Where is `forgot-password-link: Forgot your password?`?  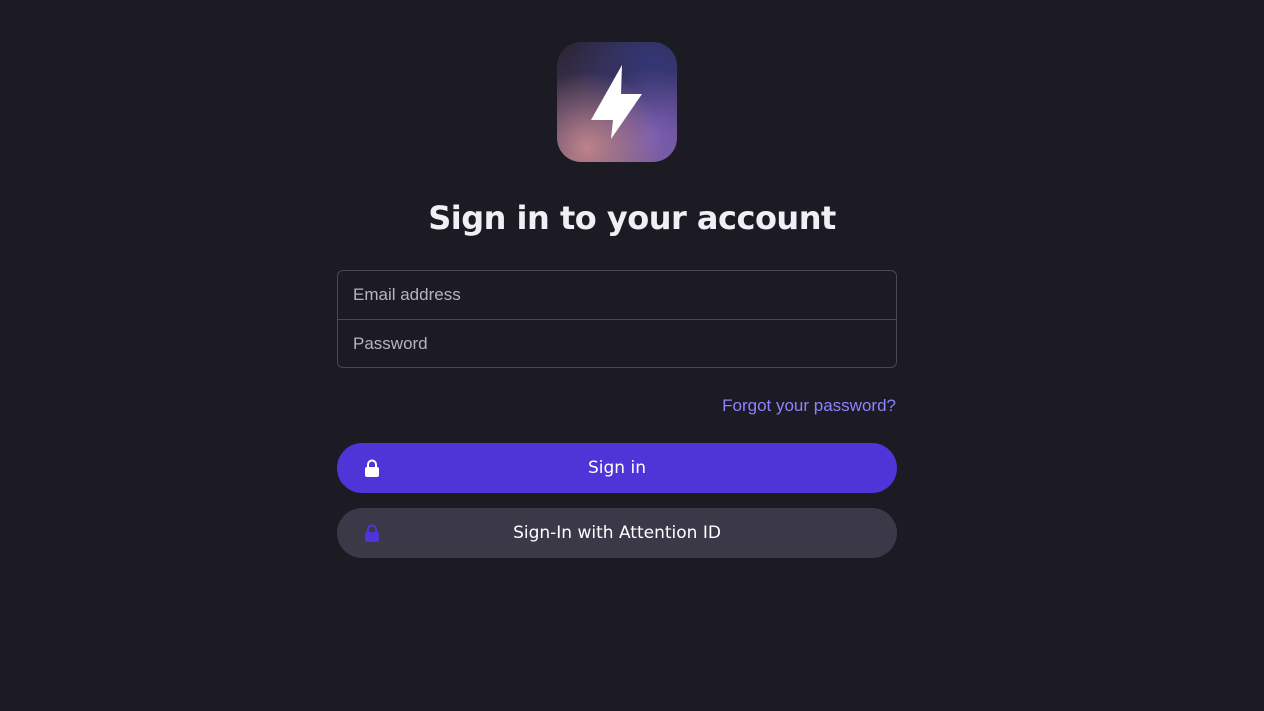 forgot-password-link: Forgot your password? is located at coordinates (809, 406).